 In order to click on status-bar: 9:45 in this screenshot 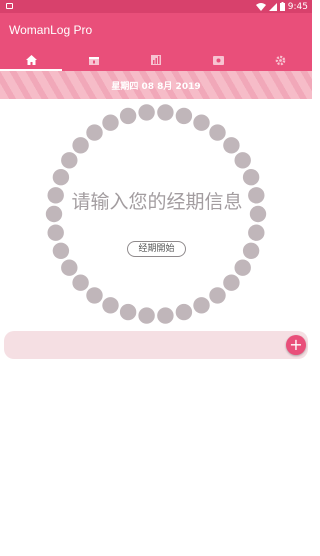, I will do `click(156, 6)`.